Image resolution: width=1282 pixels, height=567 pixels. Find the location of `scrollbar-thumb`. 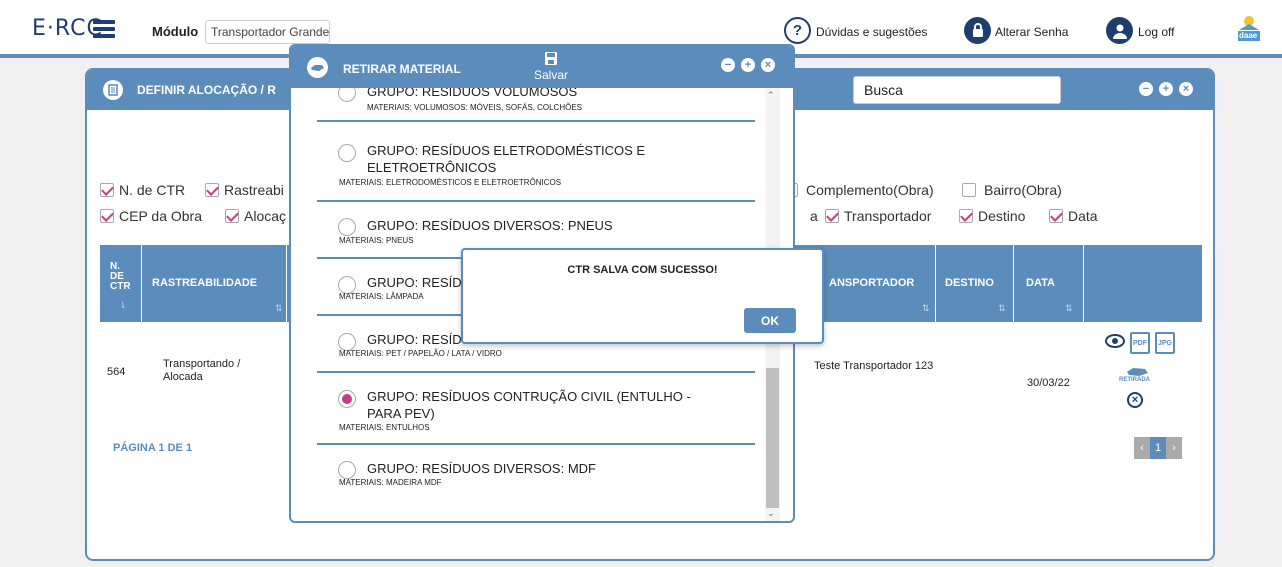

scrollbar-thumb is located at coordinates (772, 438).